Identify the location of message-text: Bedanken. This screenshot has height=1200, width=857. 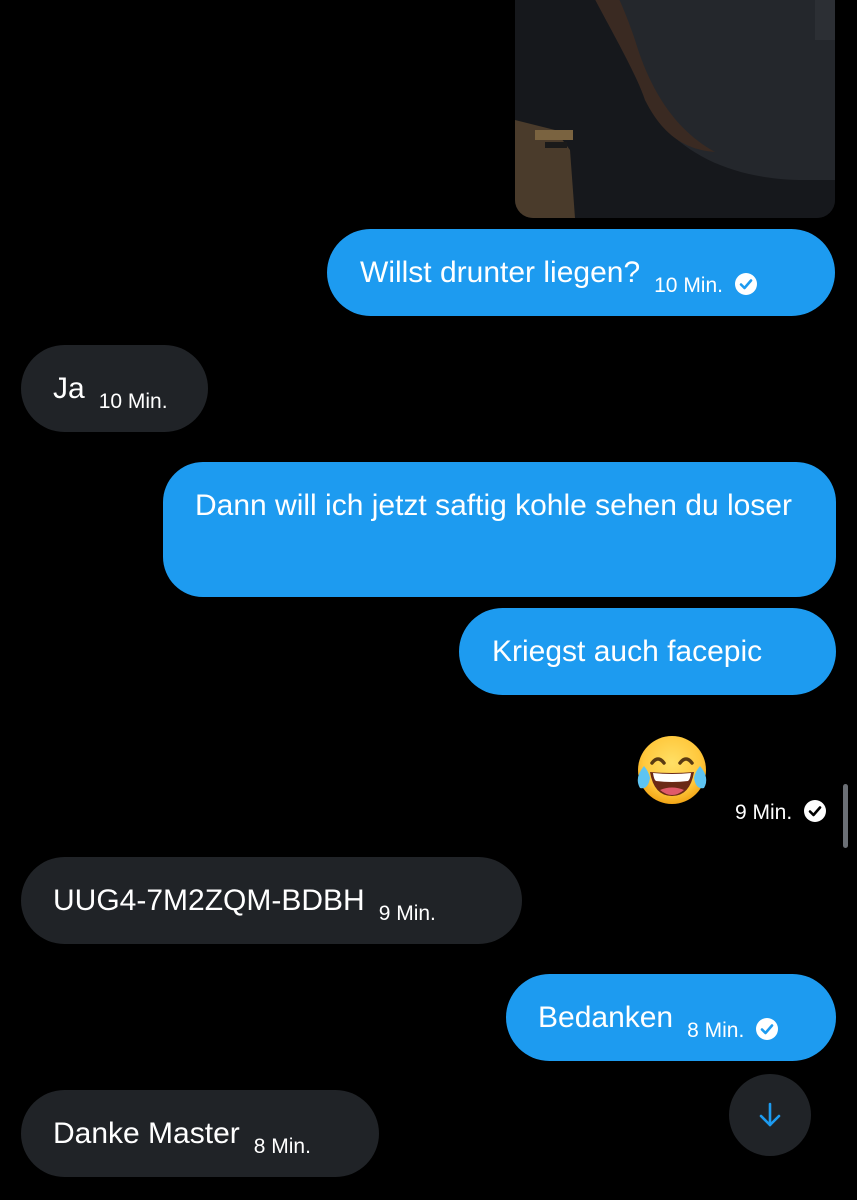
(606, 1017).